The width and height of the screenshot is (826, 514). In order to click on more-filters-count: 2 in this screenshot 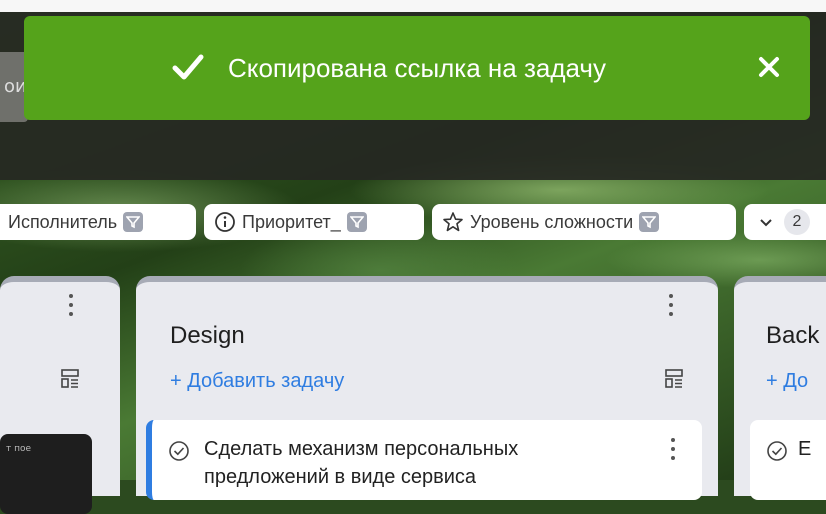, I will do `click(797, 222)`.